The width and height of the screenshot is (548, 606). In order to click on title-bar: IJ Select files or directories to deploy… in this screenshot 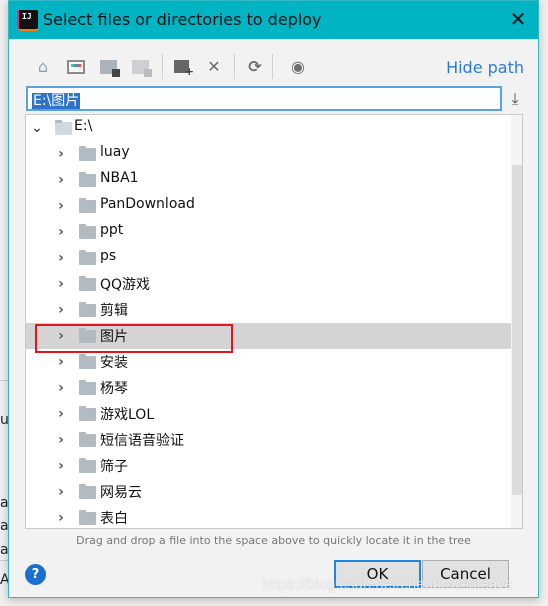, I will do `click(273, 20)`.